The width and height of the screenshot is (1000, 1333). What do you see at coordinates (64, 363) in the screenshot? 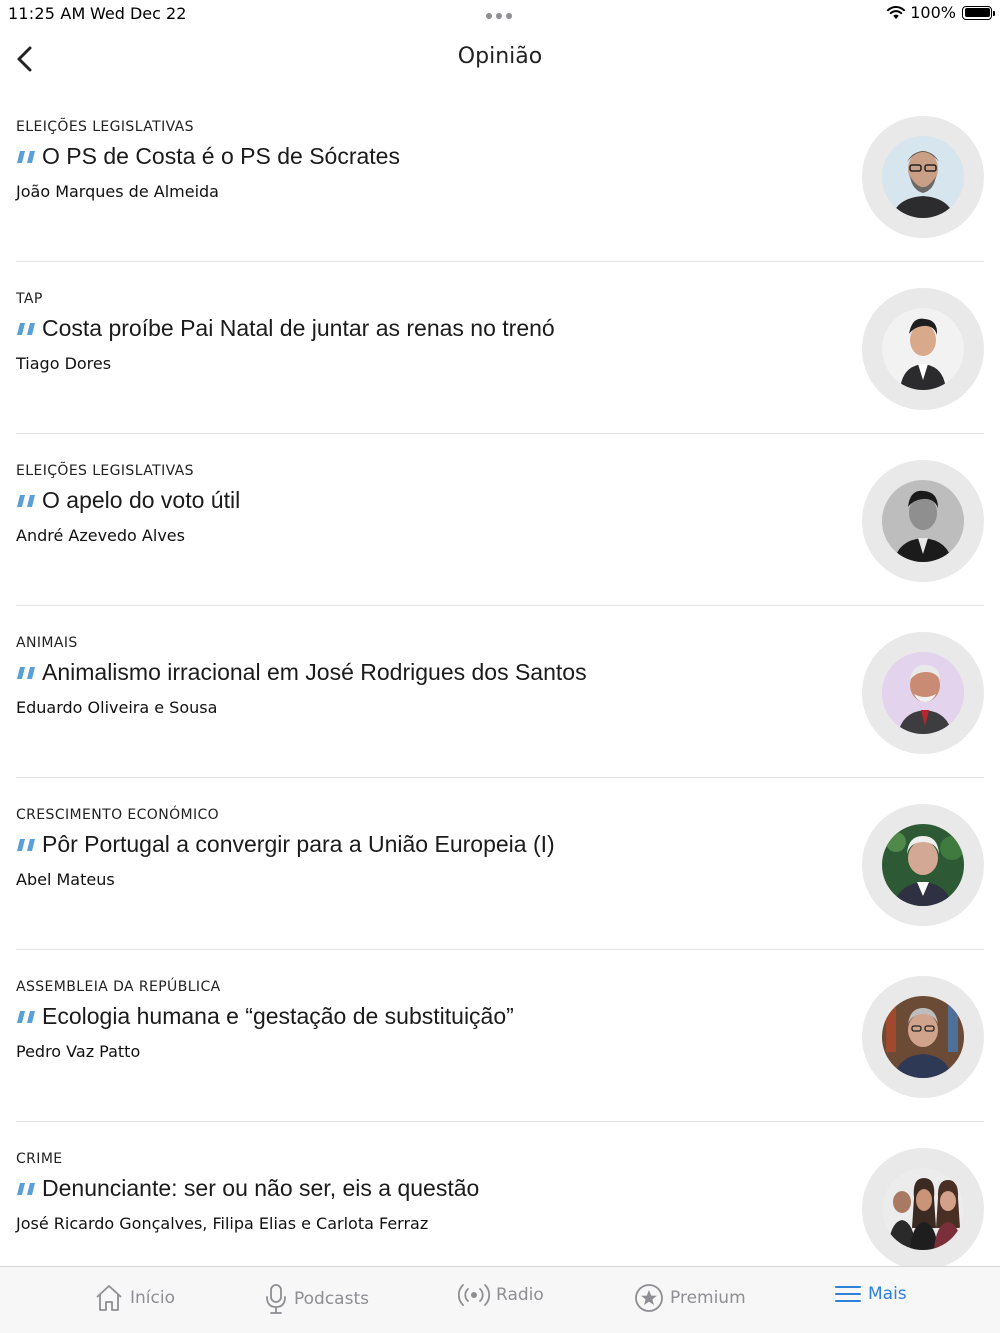
I see `article-author: Tiago Dores` at bounding box center [64, 363].